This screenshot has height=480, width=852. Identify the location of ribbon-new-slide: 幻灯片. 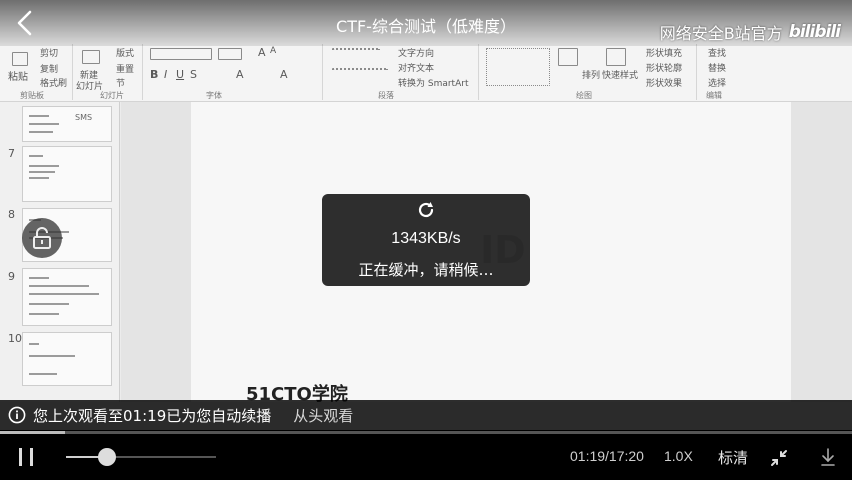
(90, 87).